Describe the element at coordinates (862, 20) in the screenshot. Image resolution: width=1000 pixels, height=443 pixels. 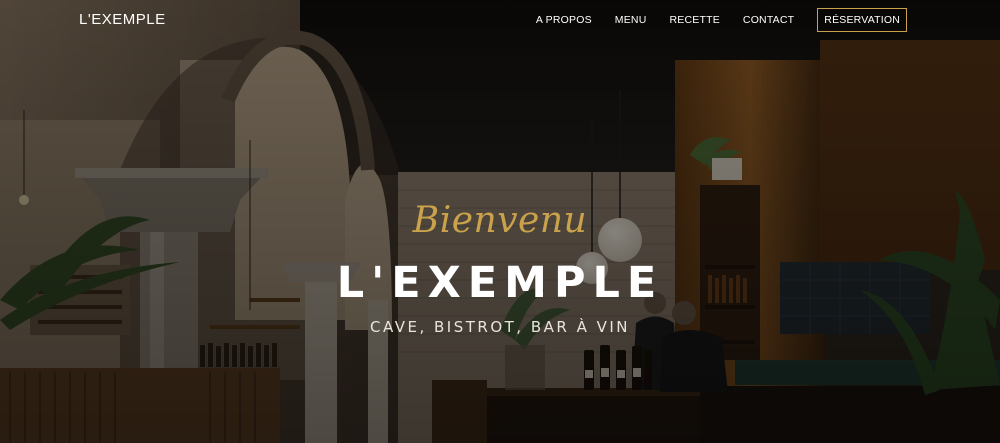
I see `reservation-button: RÉSERVATION` at that location.